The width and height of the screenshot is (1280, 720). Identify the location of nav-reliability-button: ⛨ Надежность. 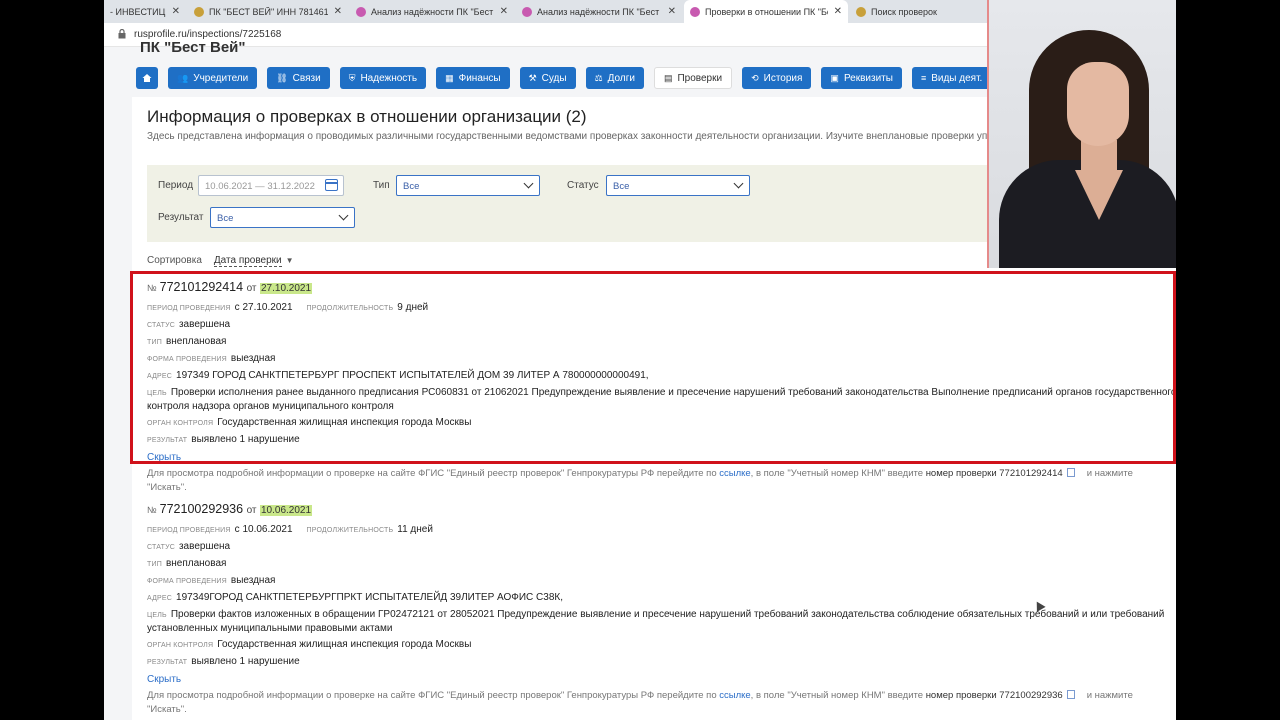
(383, 78).